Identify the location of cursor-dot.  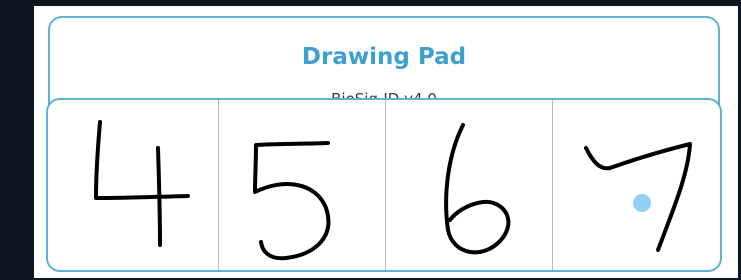
(642, 203).